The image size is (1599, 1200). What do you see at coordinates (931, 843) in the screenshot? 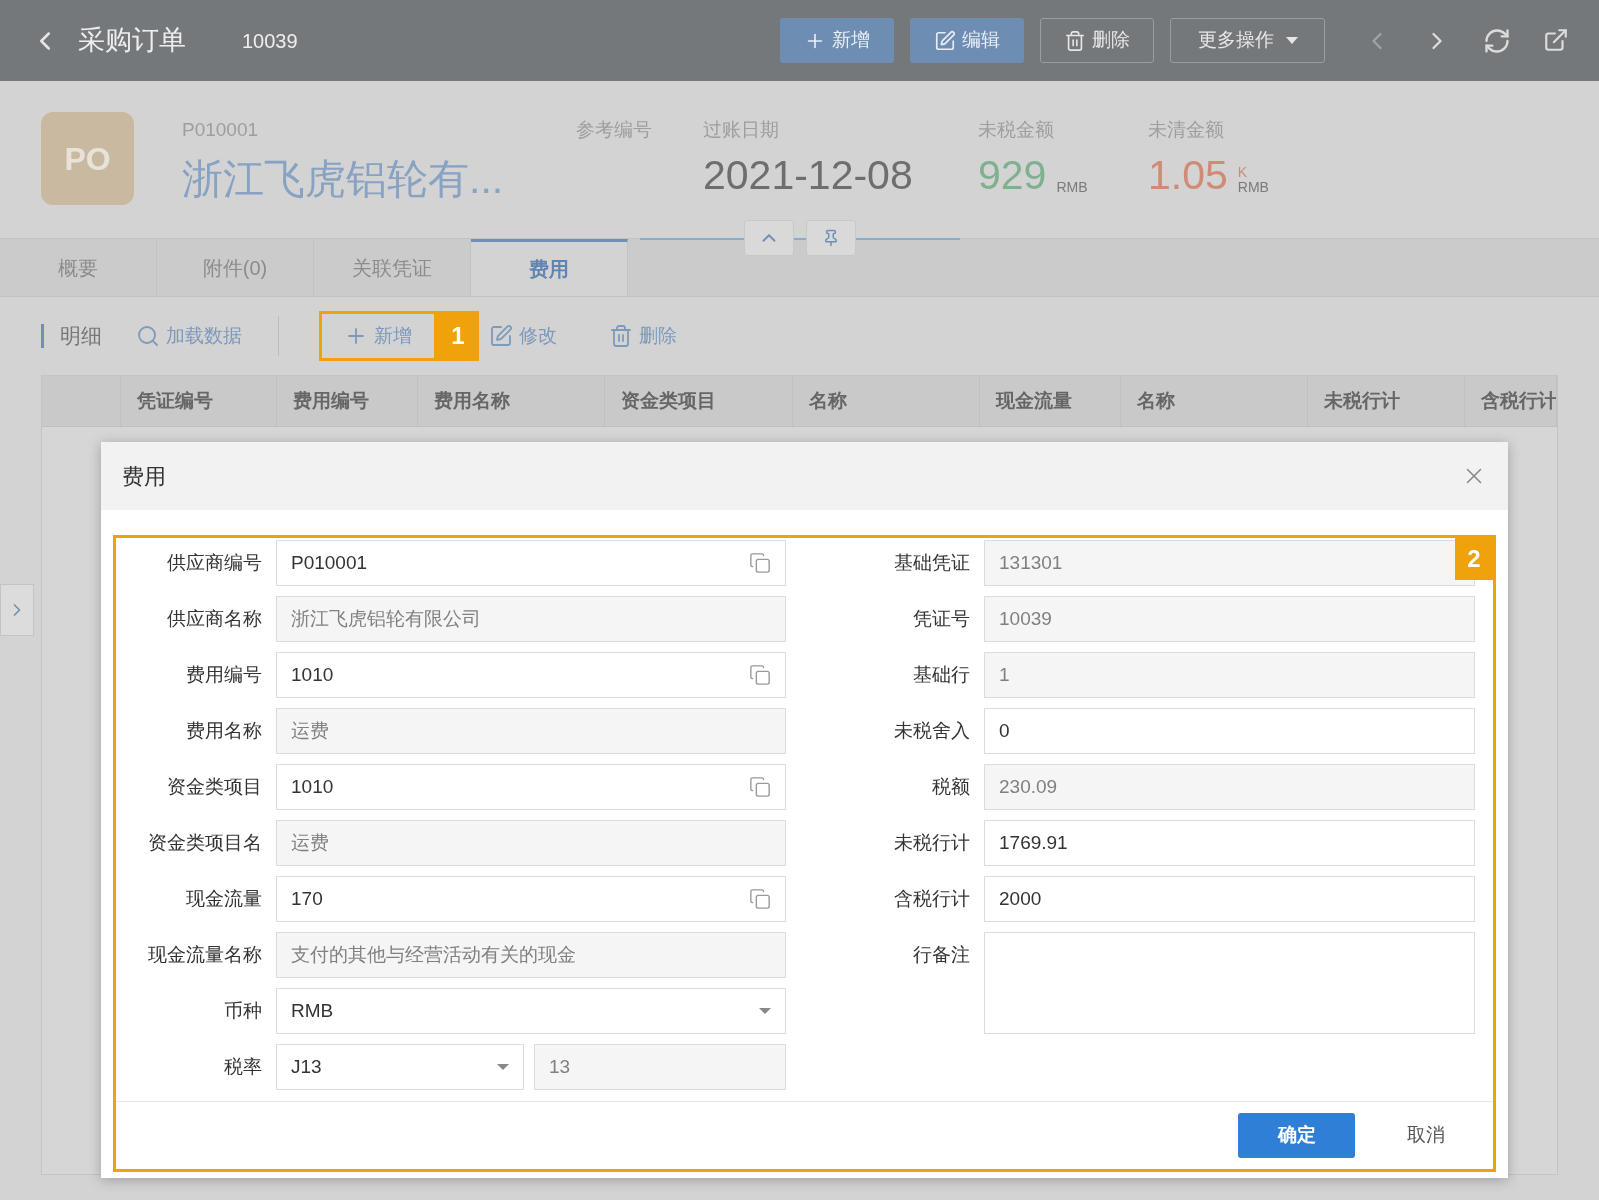
I see `field-label: 未税行计` at bounding box center [931, 843].